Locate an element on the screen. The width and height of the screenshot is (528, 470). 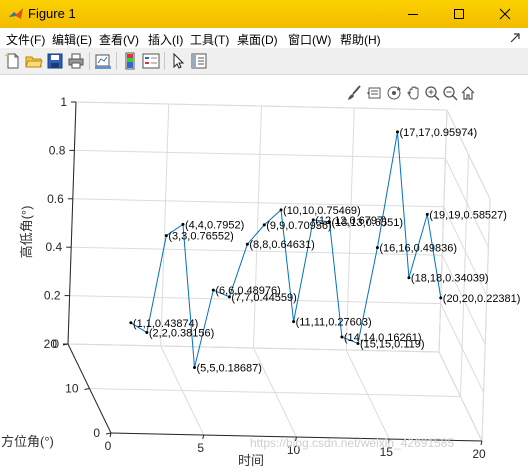
z-tick-label: 0.2 is located at coordinates (52, 296).